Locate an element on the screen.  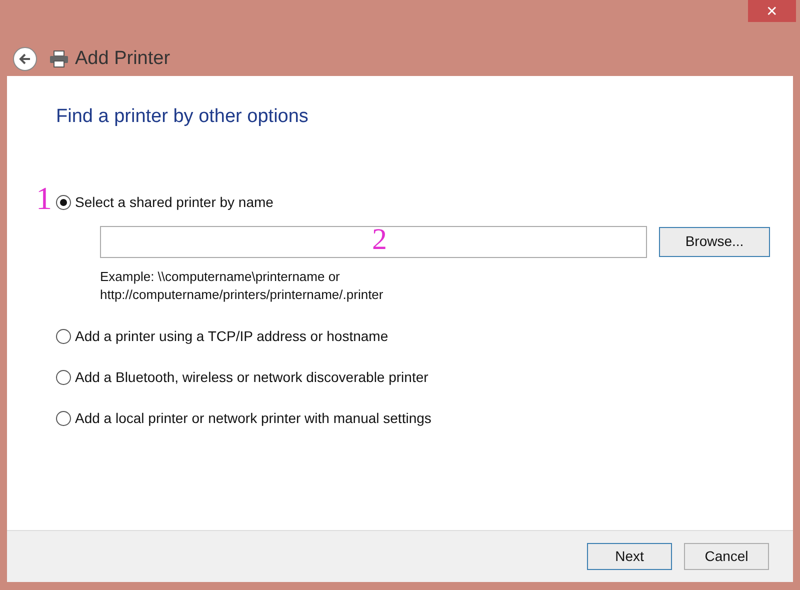
printer-name-field is located at coordinates (373, 242).